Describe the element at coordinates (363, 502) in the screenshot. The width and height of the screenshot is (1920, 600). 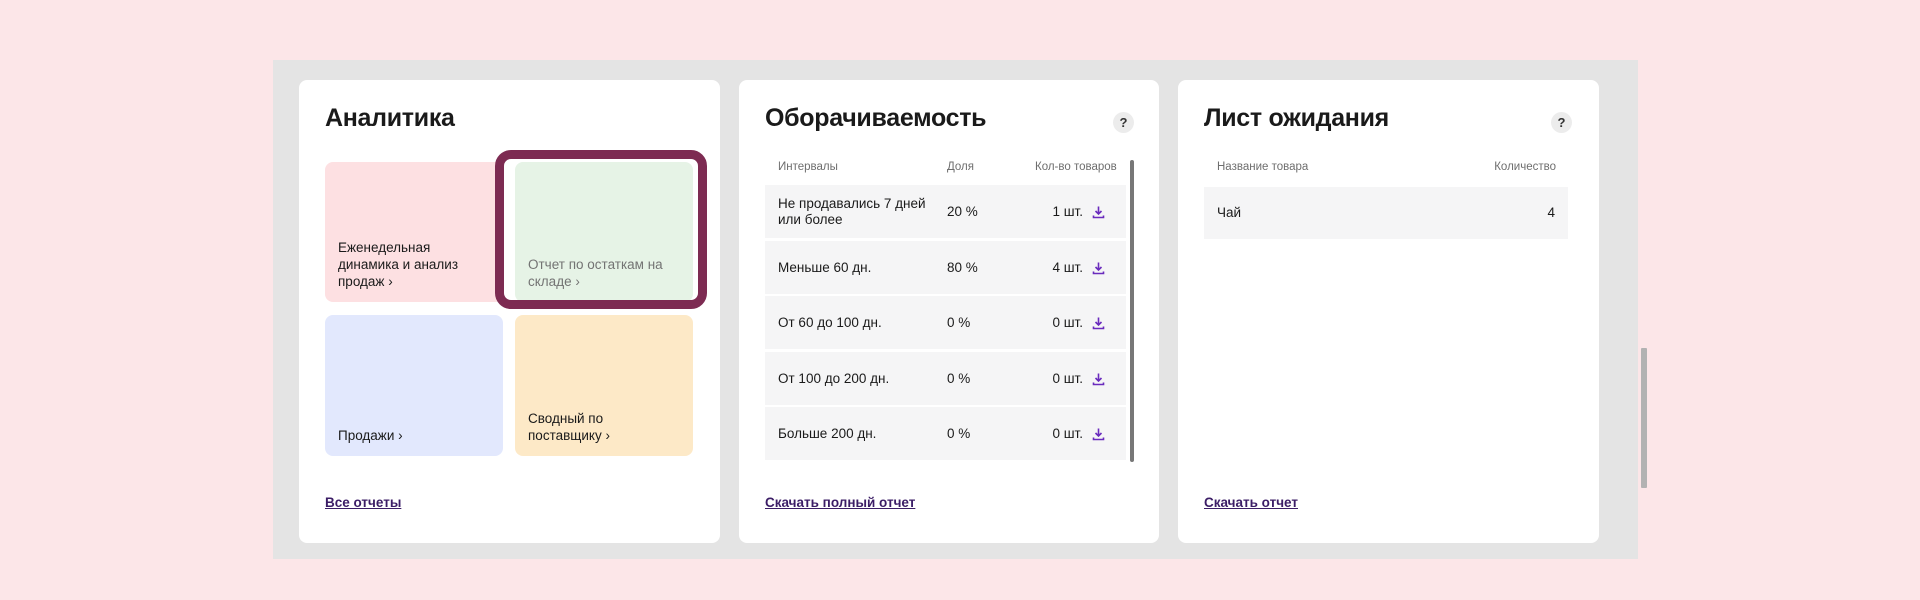
I see `all-reports-link: Все отчеты` at that location.